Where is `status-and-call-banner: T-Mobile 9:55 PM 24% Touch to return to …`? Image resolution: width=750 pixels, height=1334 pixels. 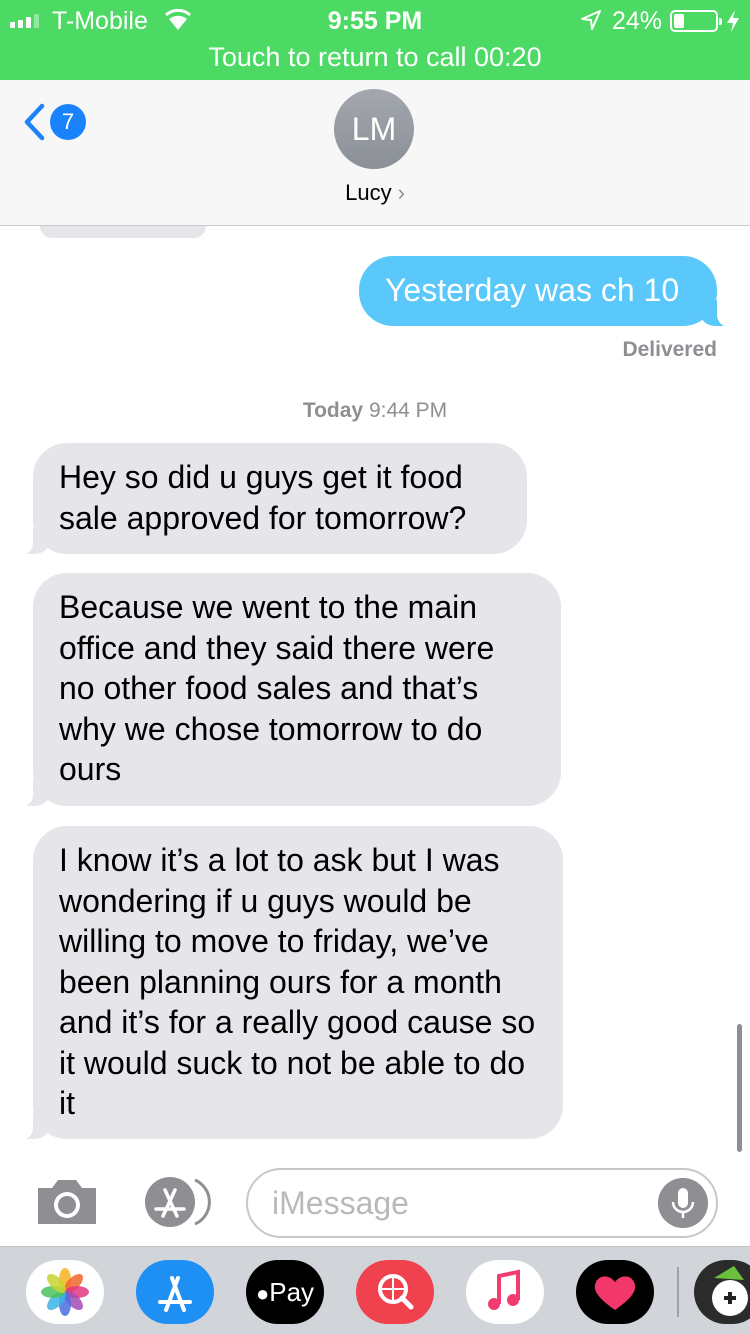
status-and-call-banner: T-Mobile 9:55 PM 24% Touch to return to … is located at coordinates (375, 40).